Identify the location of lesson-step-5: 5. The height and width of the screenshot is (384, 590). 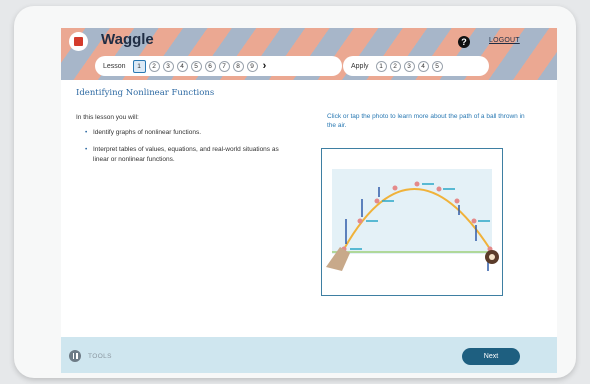
(196, 66).